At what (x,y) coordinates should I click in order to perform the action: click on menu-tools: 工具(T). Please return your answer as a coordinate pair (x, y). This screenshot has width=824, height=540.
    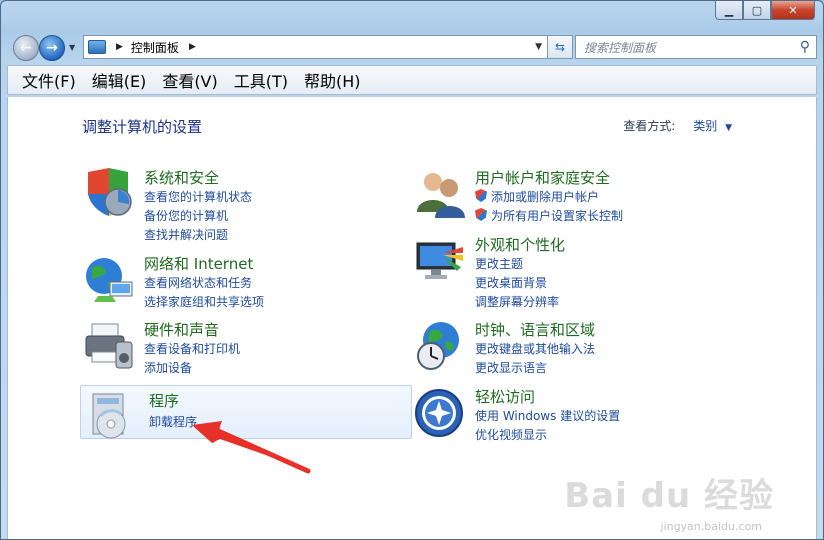
    Looking at the image, I should click on (261, 80).